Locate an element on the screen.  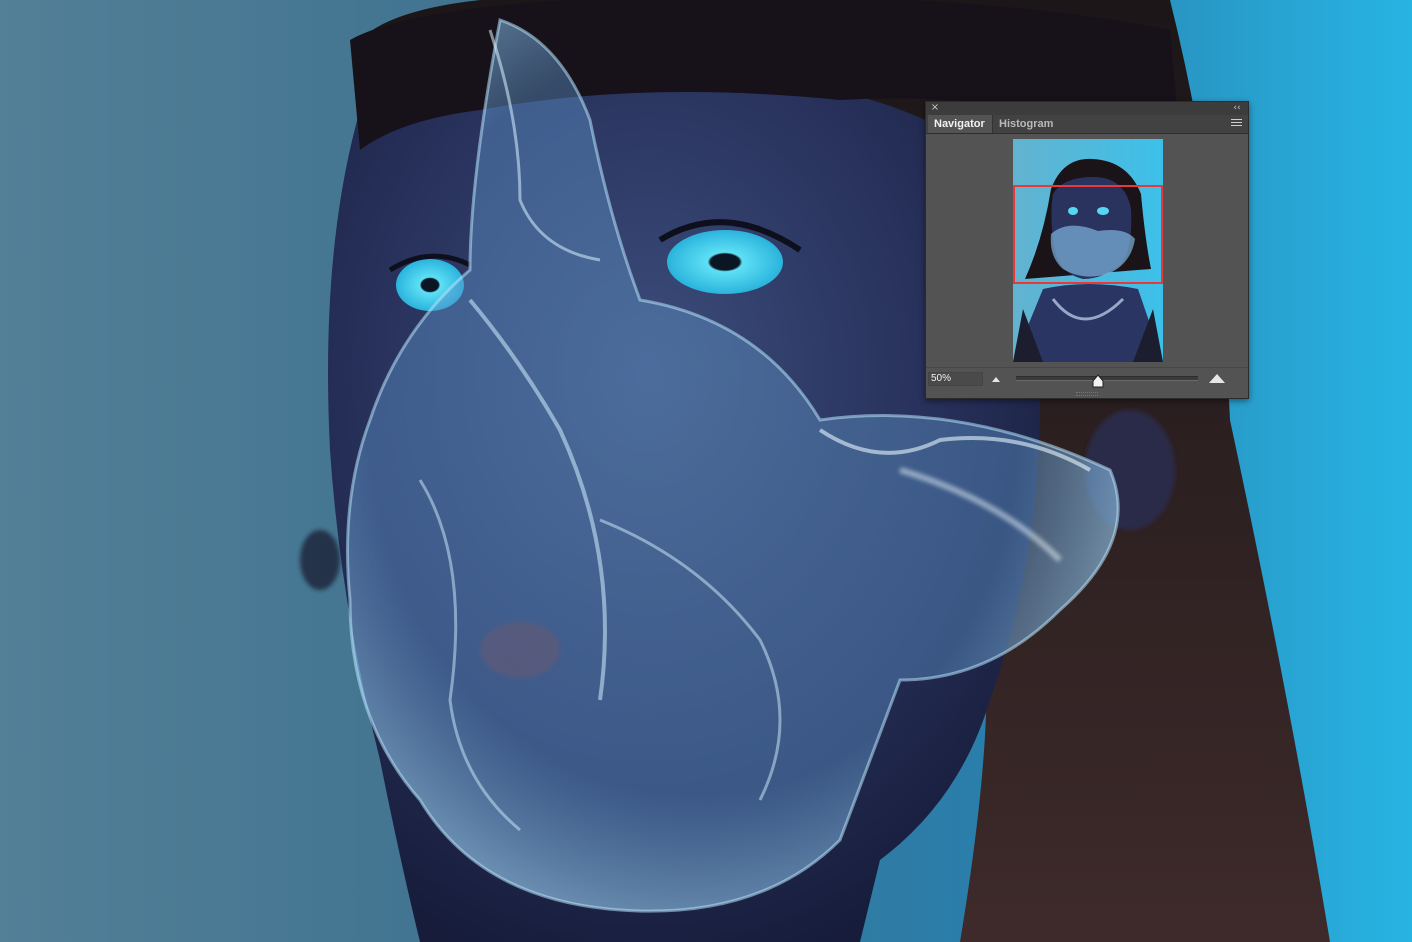
zoom-out-icon is located at coordinates (996, 379).